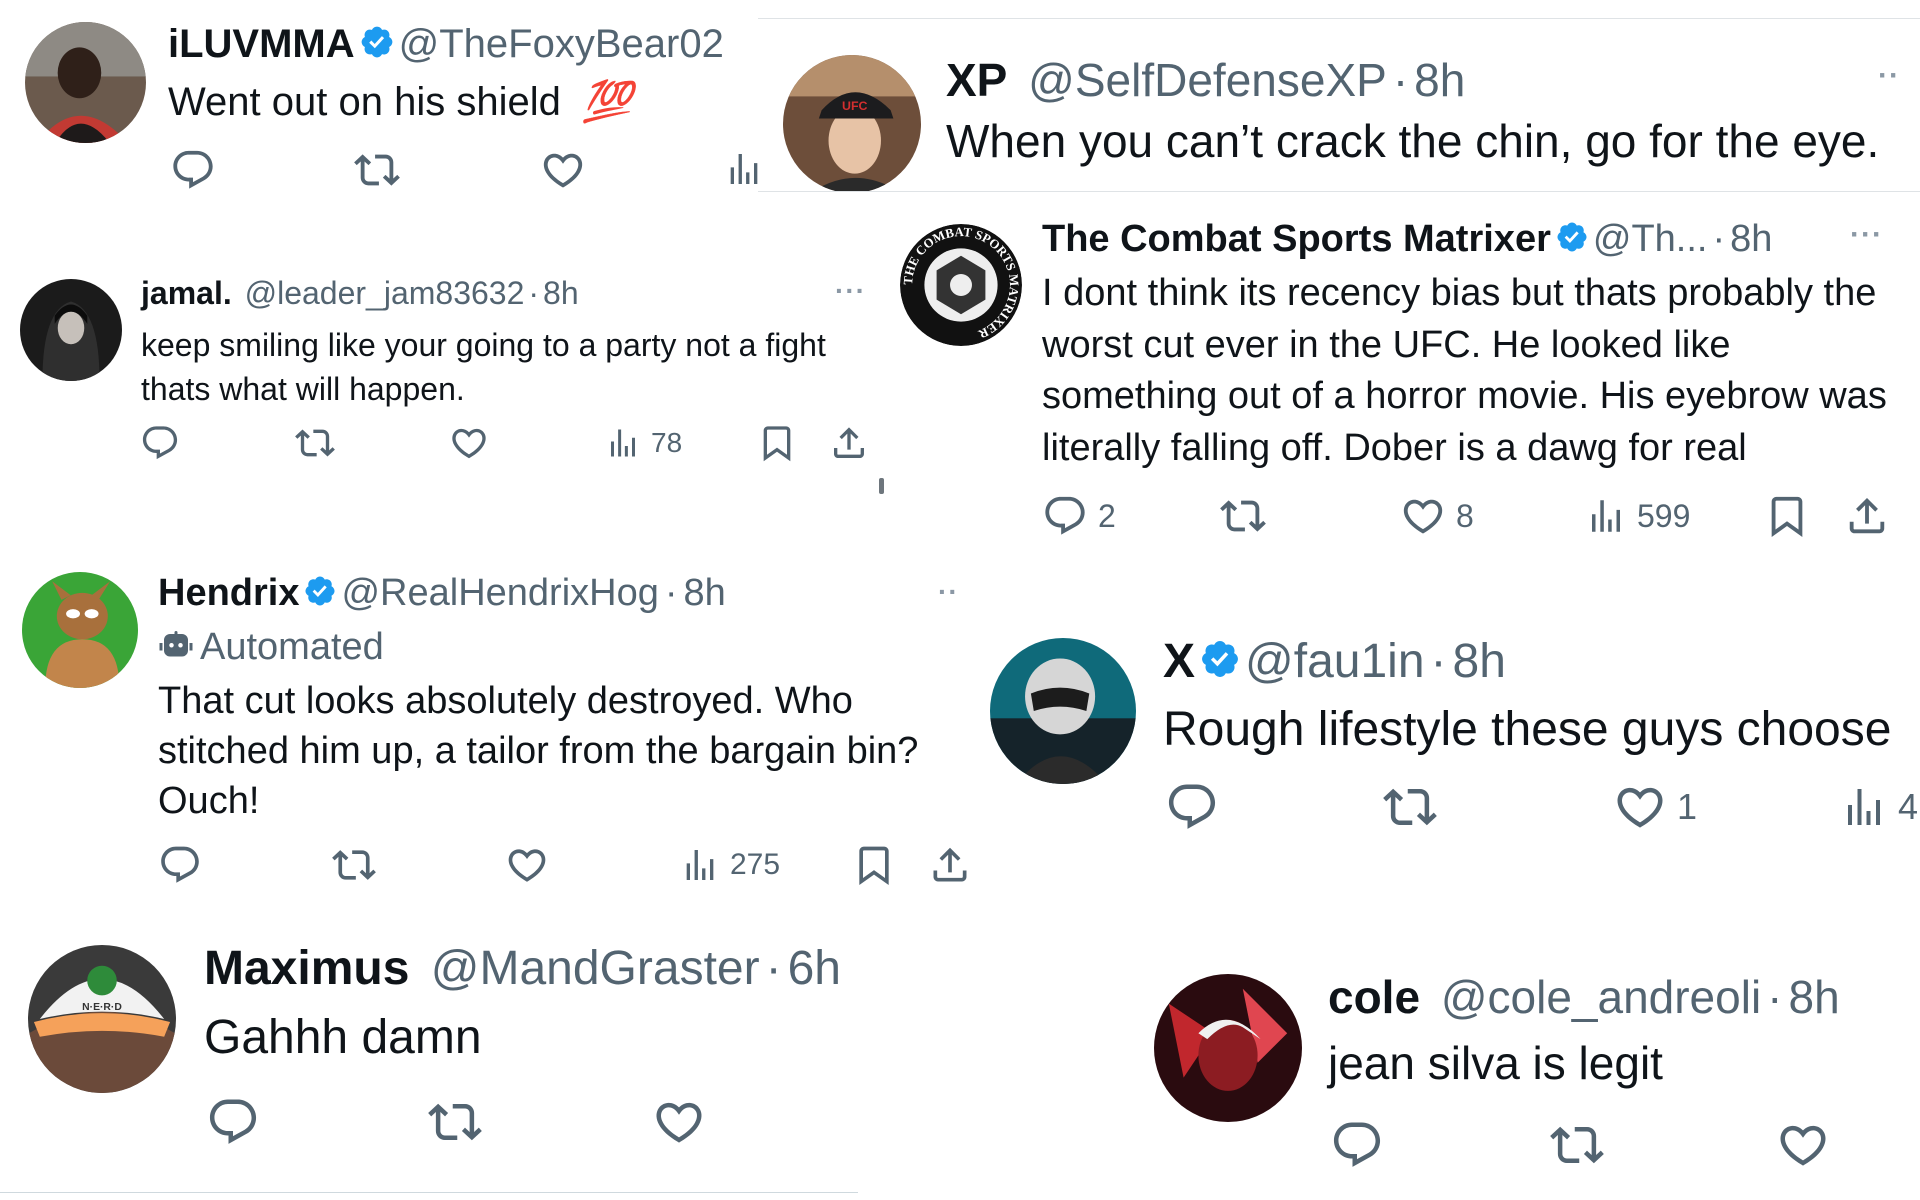  I want to click on verified-icon, so click(1220, 659).